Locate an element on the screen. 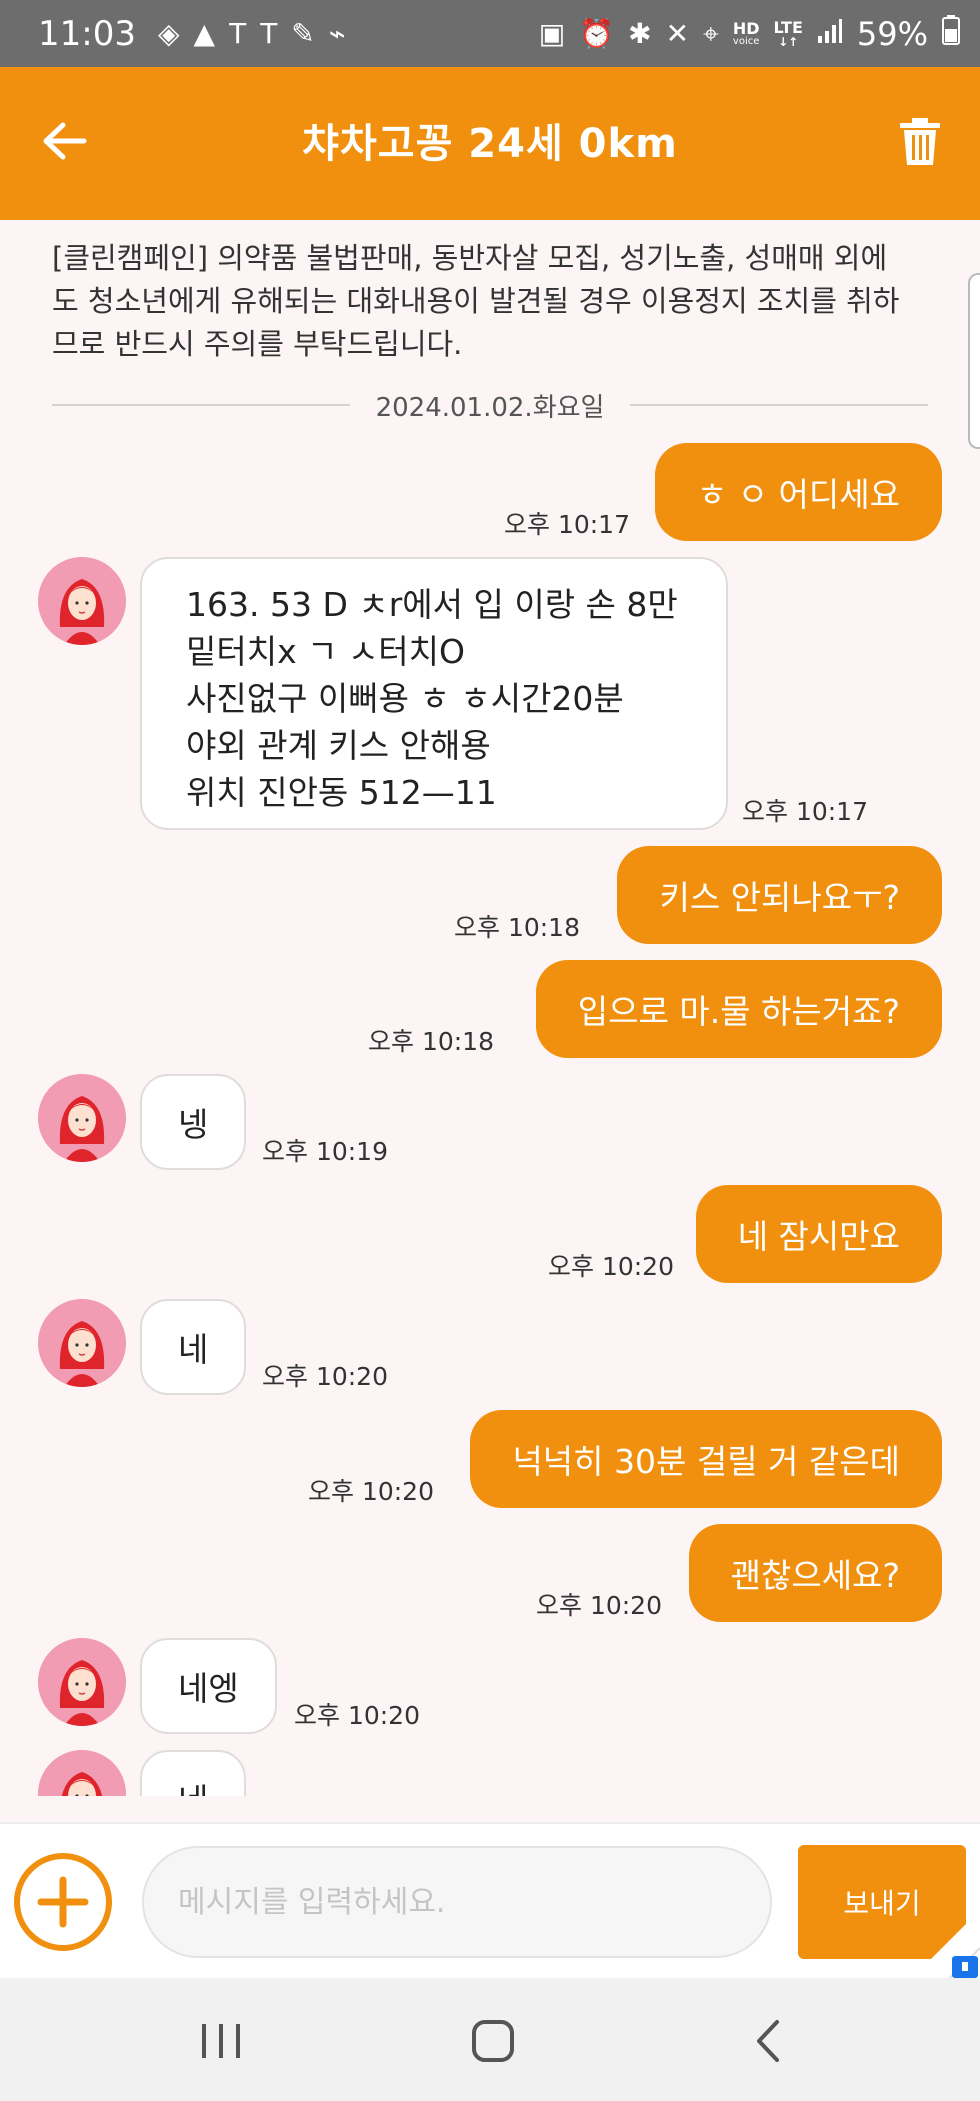  shoe-icon: ⌁ is located at coordinates (337, 33).